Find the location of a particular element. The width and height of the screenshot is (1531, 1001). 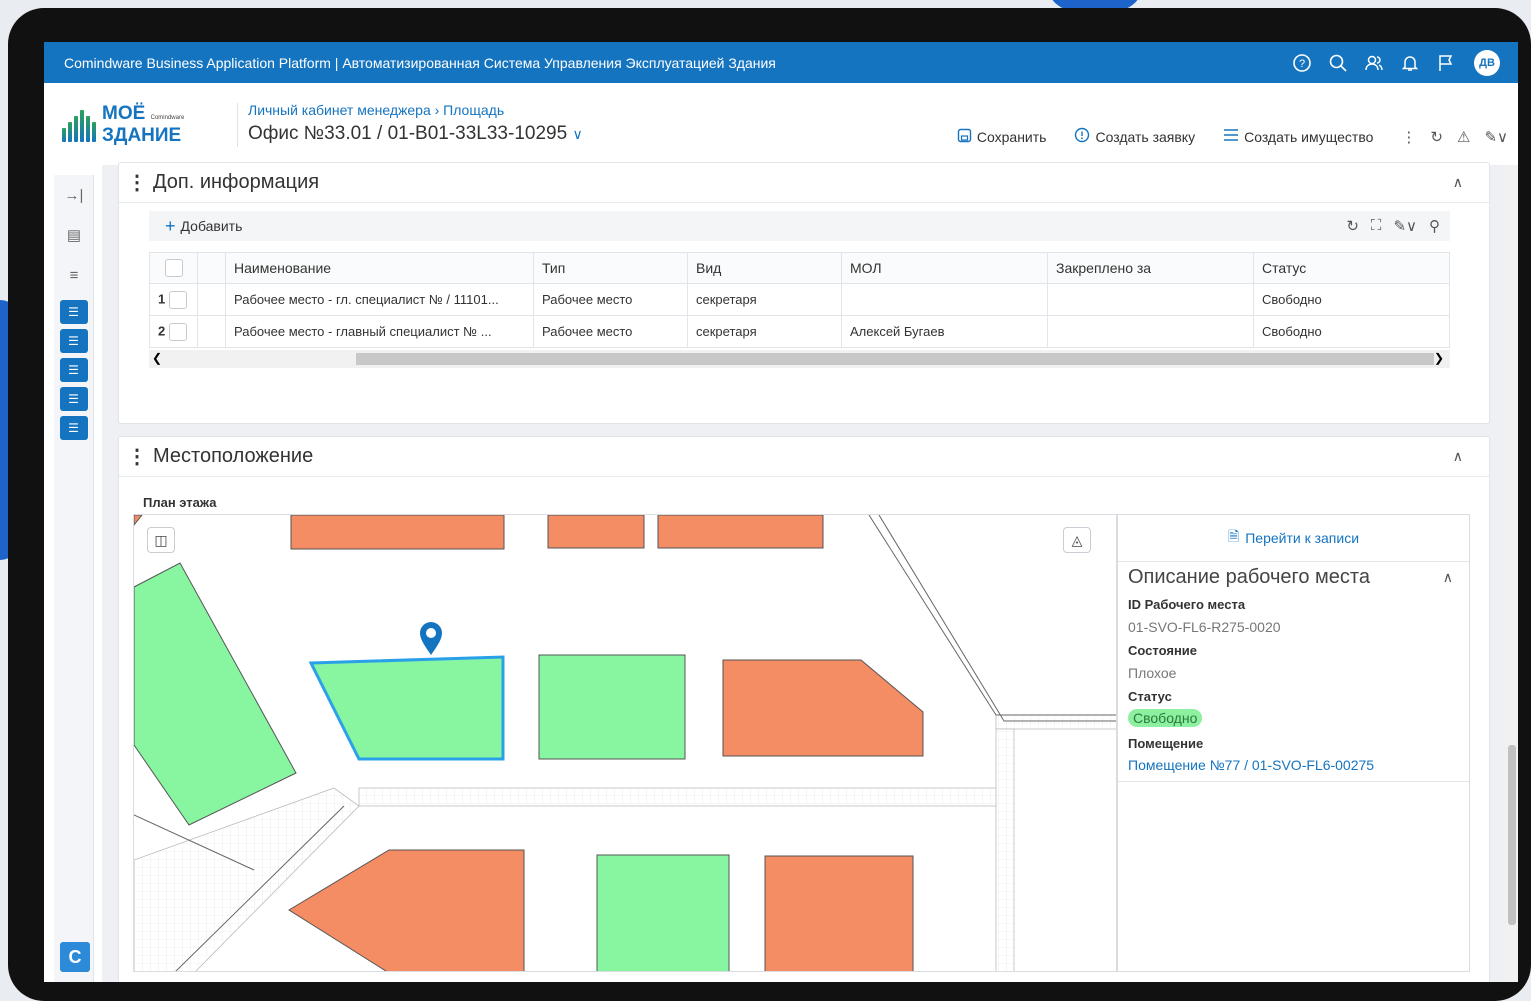

table-horizontal-scrollbar: ❮ ❯ is located at coordinates (799, 359).